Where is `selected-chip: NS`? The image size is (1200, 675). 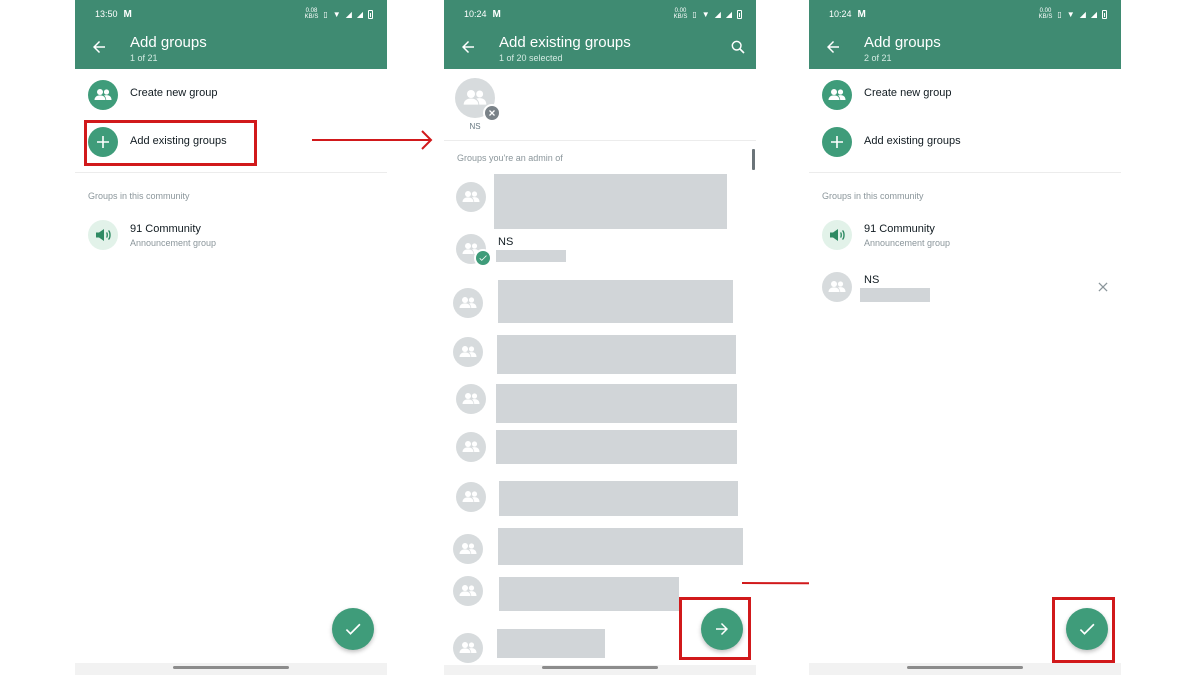 selected-chip: NS is located at coordinates (478, 106).